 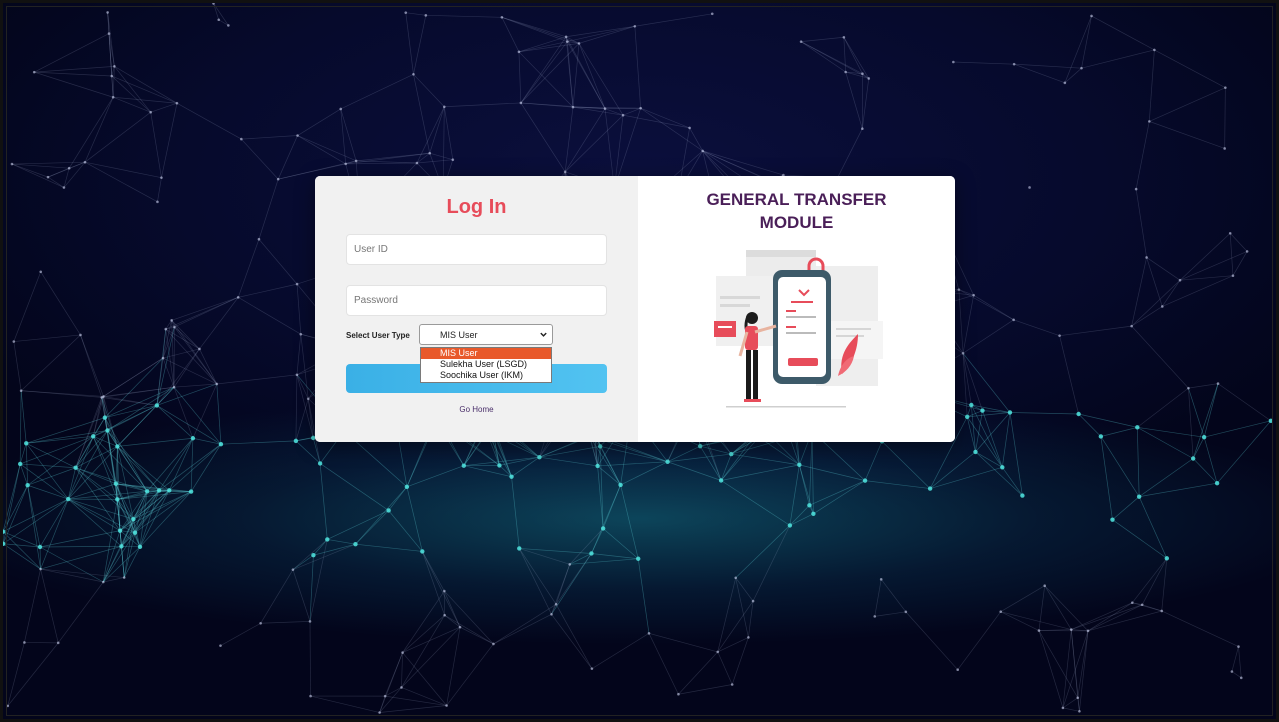 What do you see at coordinates (476, 207) in the screenshot?
I see `login-title: Log In` at bounding box center [476, 207].